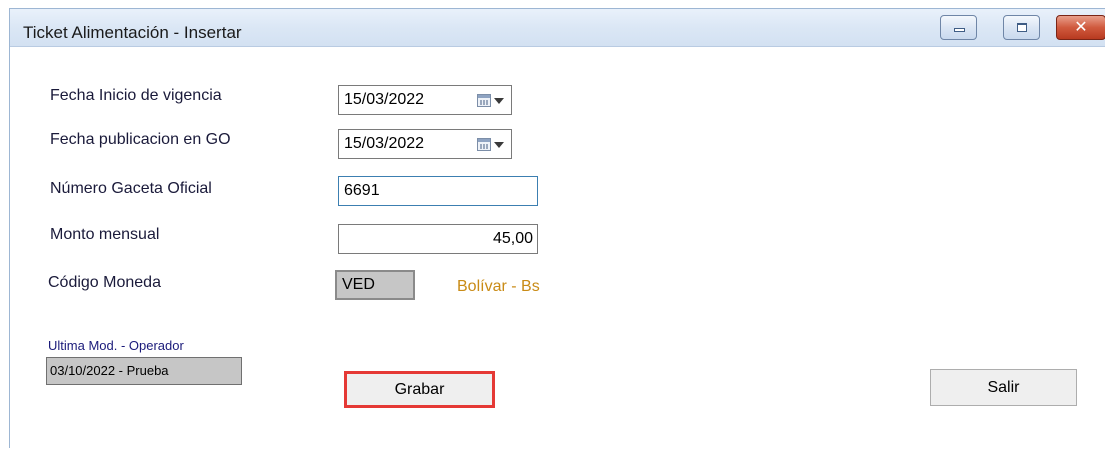 This screenshot has height=449, width=1105. What do you see at coordinates (104, 282) in the screenshot?
I see `codigo-moneda-label: Código Moneda` at bounding box center [104, 282].